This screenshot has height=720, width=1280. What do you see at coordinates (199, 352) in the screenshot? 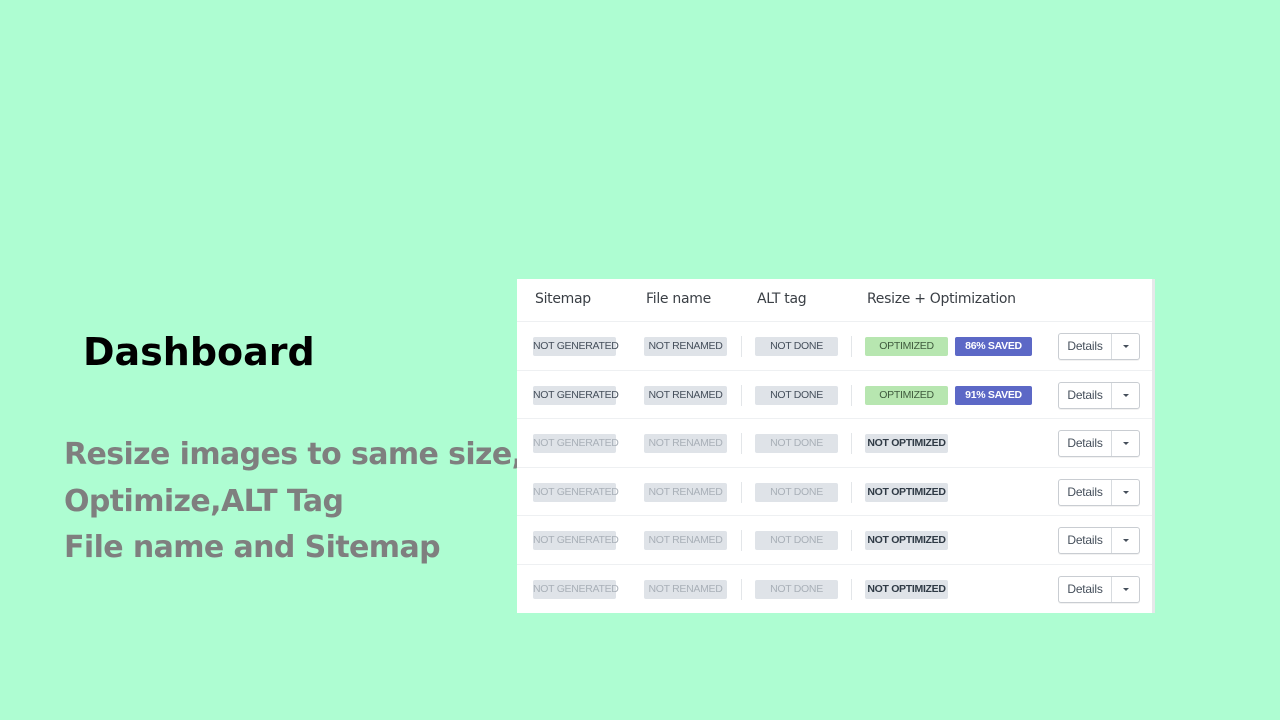
I see `slide-title: Dashboard` at bounding box center [199, 352].